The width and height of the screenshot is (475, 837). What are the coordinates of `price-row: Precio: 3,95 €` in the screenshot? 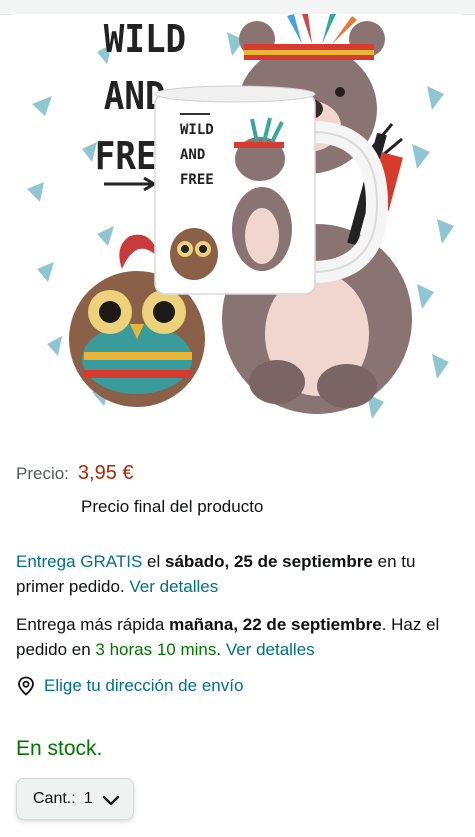 It's located at (75, 474).